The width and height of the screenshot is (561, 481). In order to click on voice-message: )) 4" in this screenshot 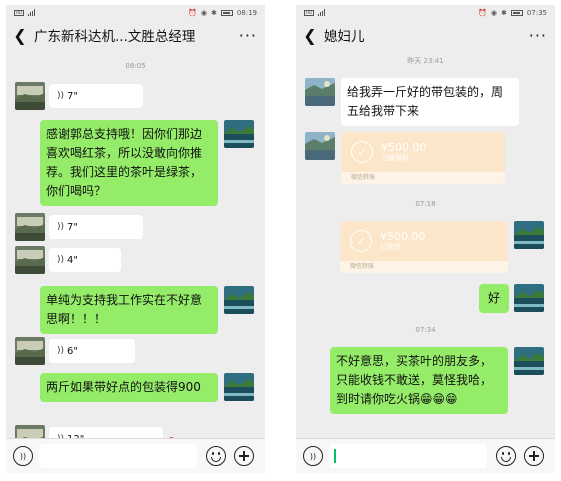, I will do `click(85, 260)`.